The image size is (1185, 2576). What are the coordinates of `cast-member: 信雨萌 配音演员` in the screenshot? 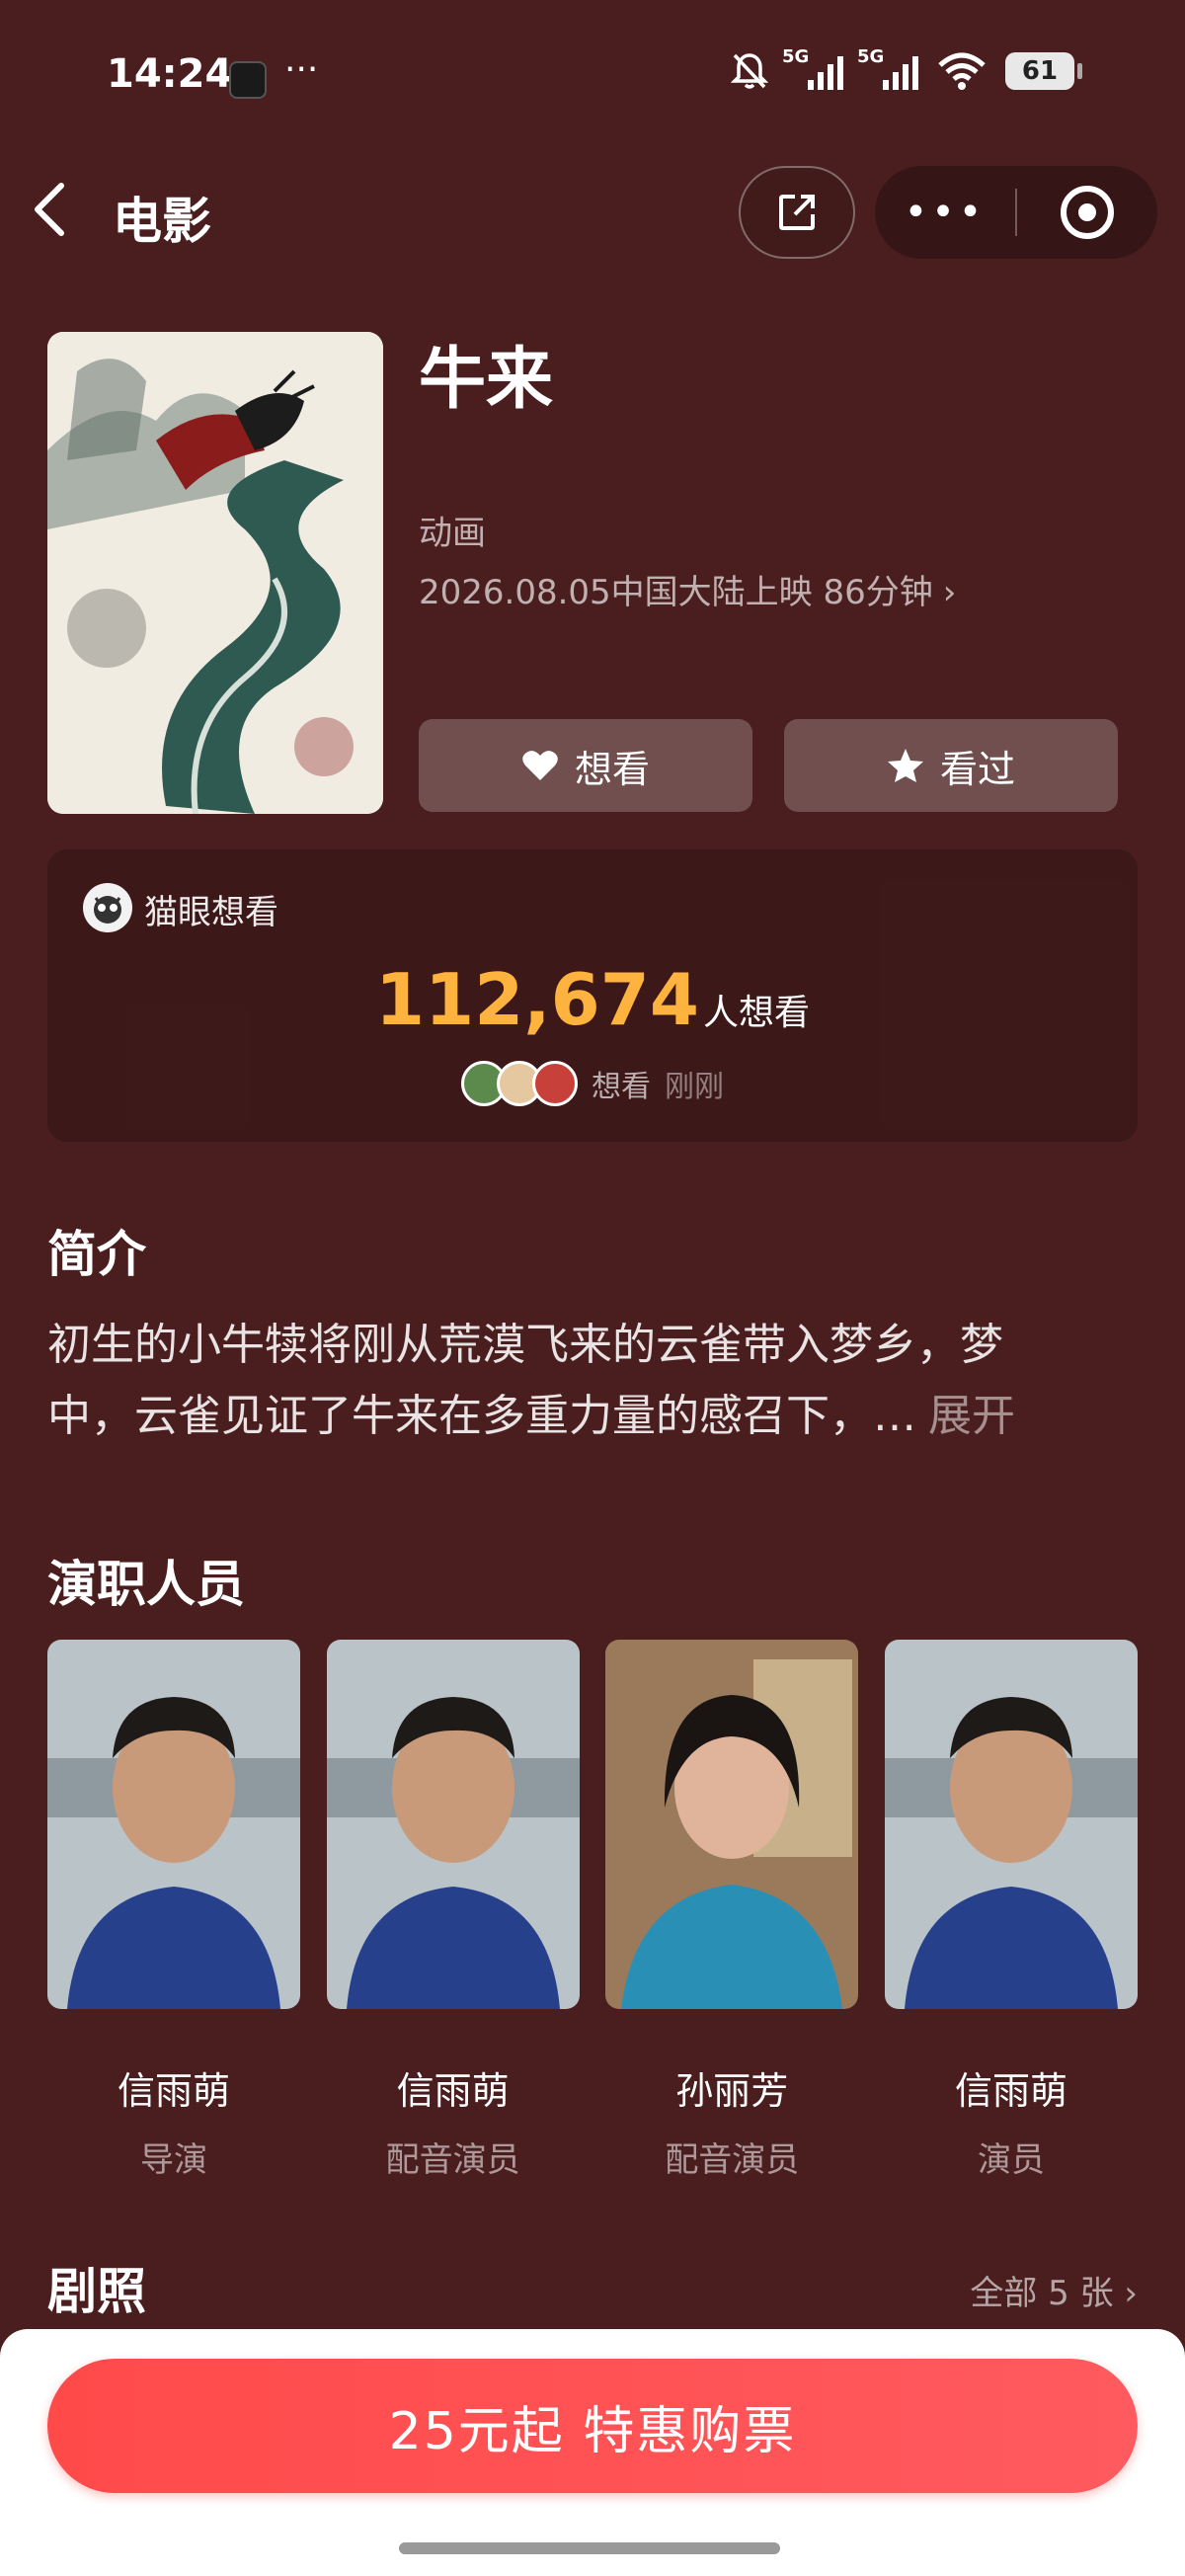 It's located at (453, 1910).